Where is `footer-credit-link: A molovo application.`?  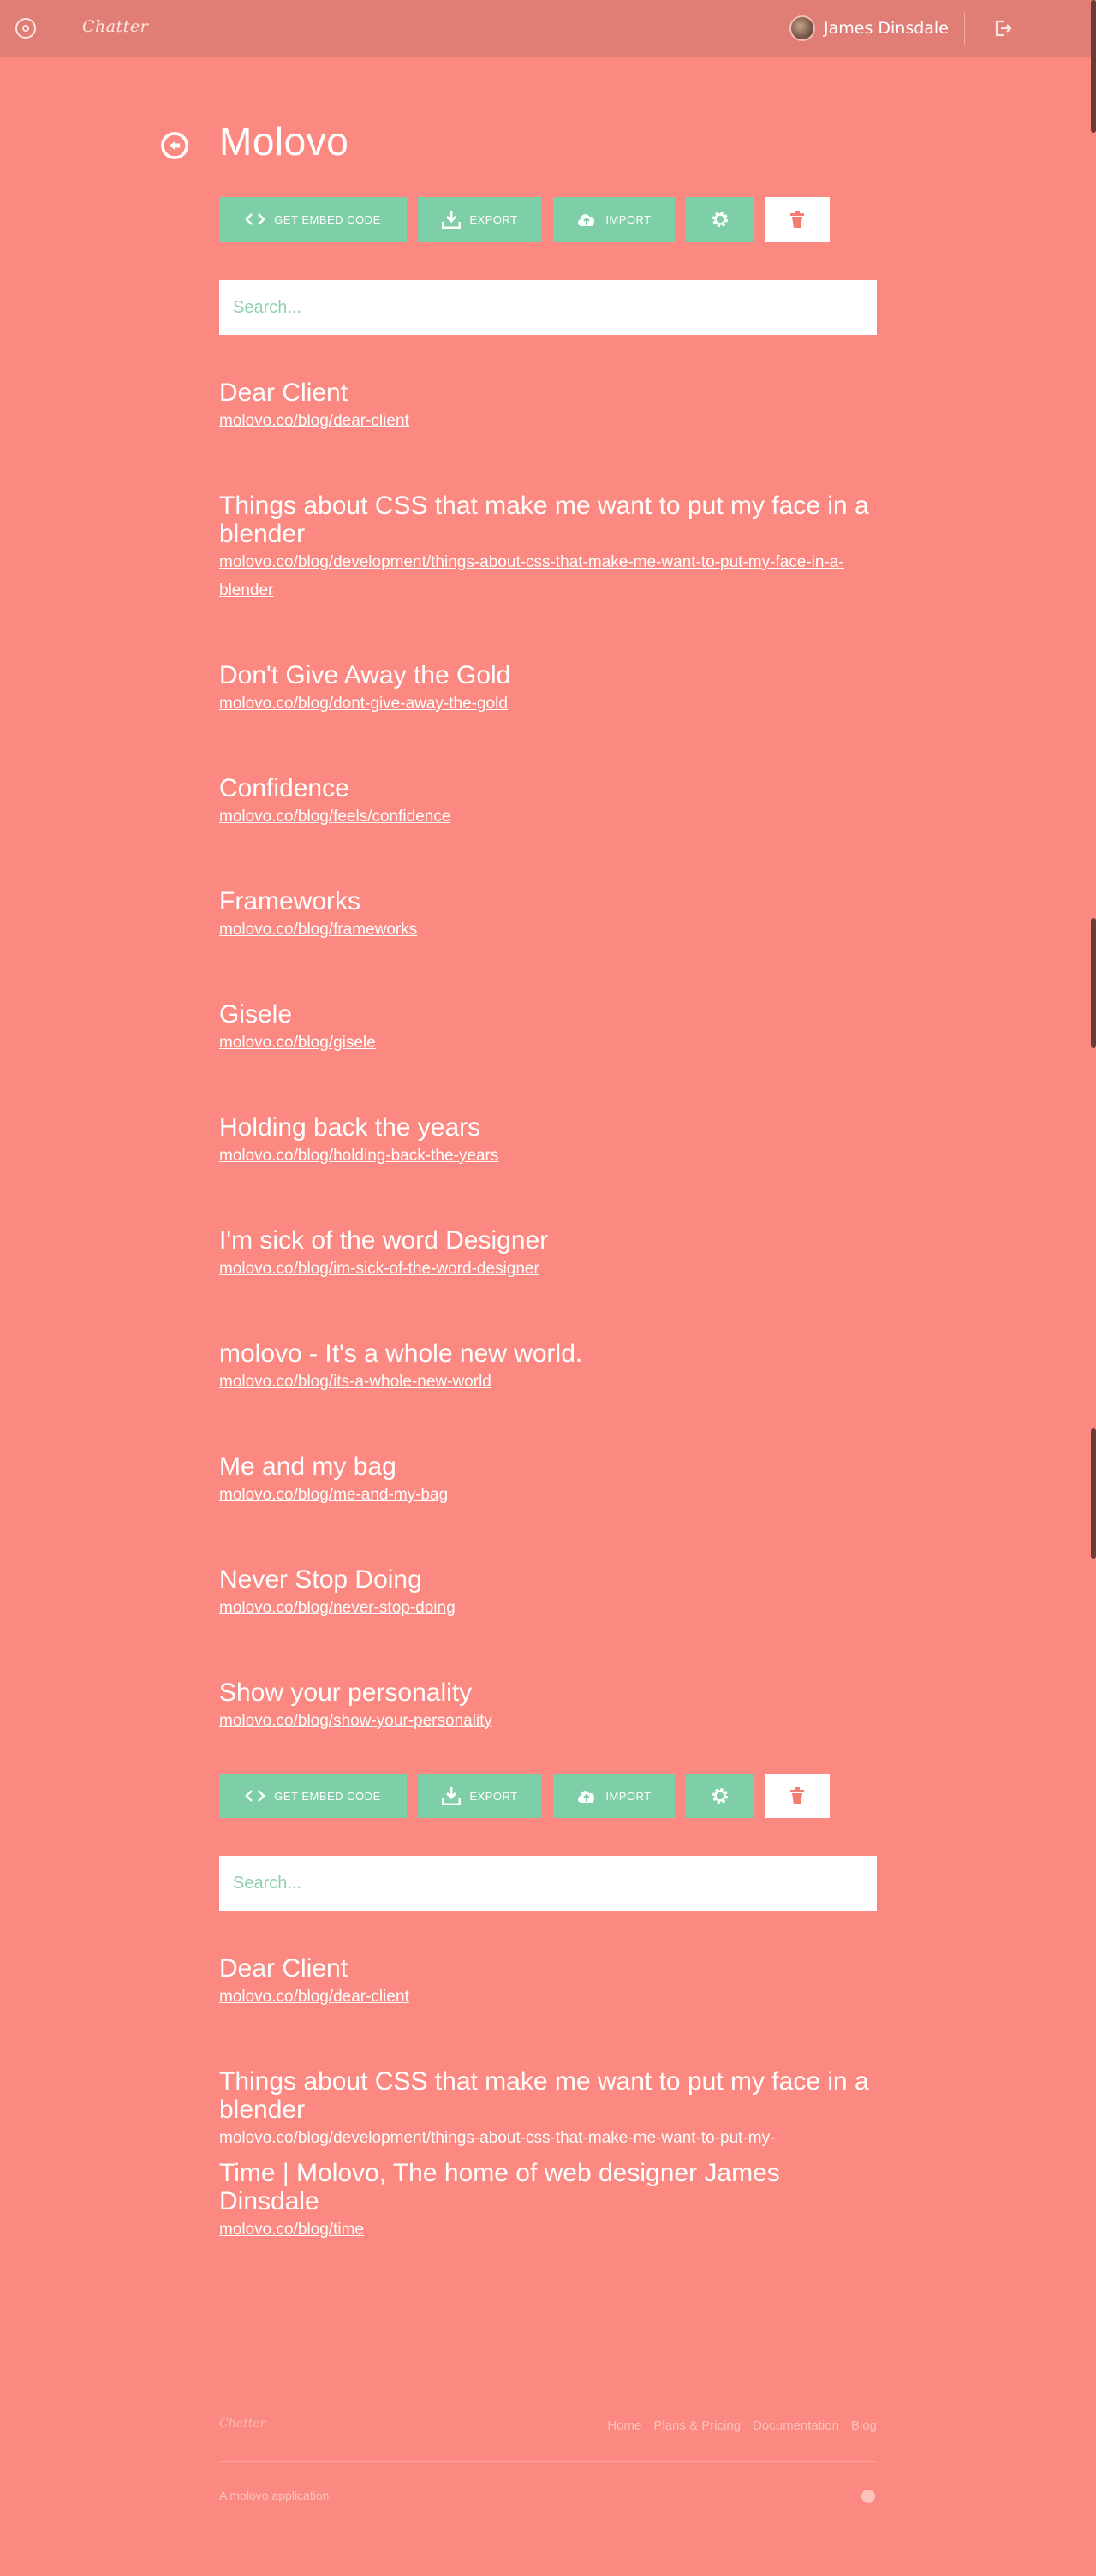
footer-credit-link: A molovo application. is located at coordinates (275, 2495).